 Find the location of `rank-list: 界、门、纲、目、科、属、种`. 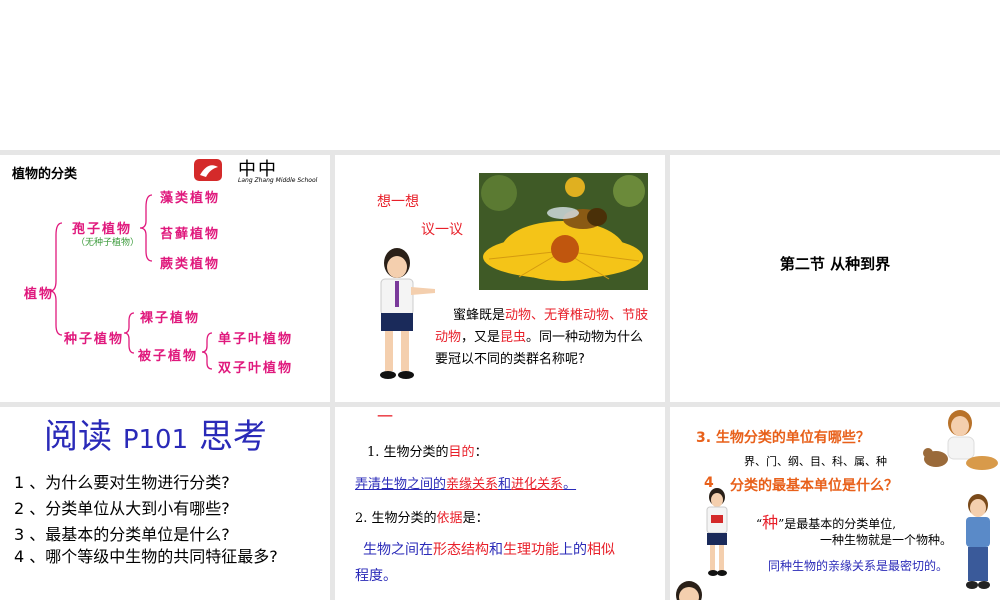

rank-list: 界、门、纲、目、科、属、种 is located at coordinates (815, 461).